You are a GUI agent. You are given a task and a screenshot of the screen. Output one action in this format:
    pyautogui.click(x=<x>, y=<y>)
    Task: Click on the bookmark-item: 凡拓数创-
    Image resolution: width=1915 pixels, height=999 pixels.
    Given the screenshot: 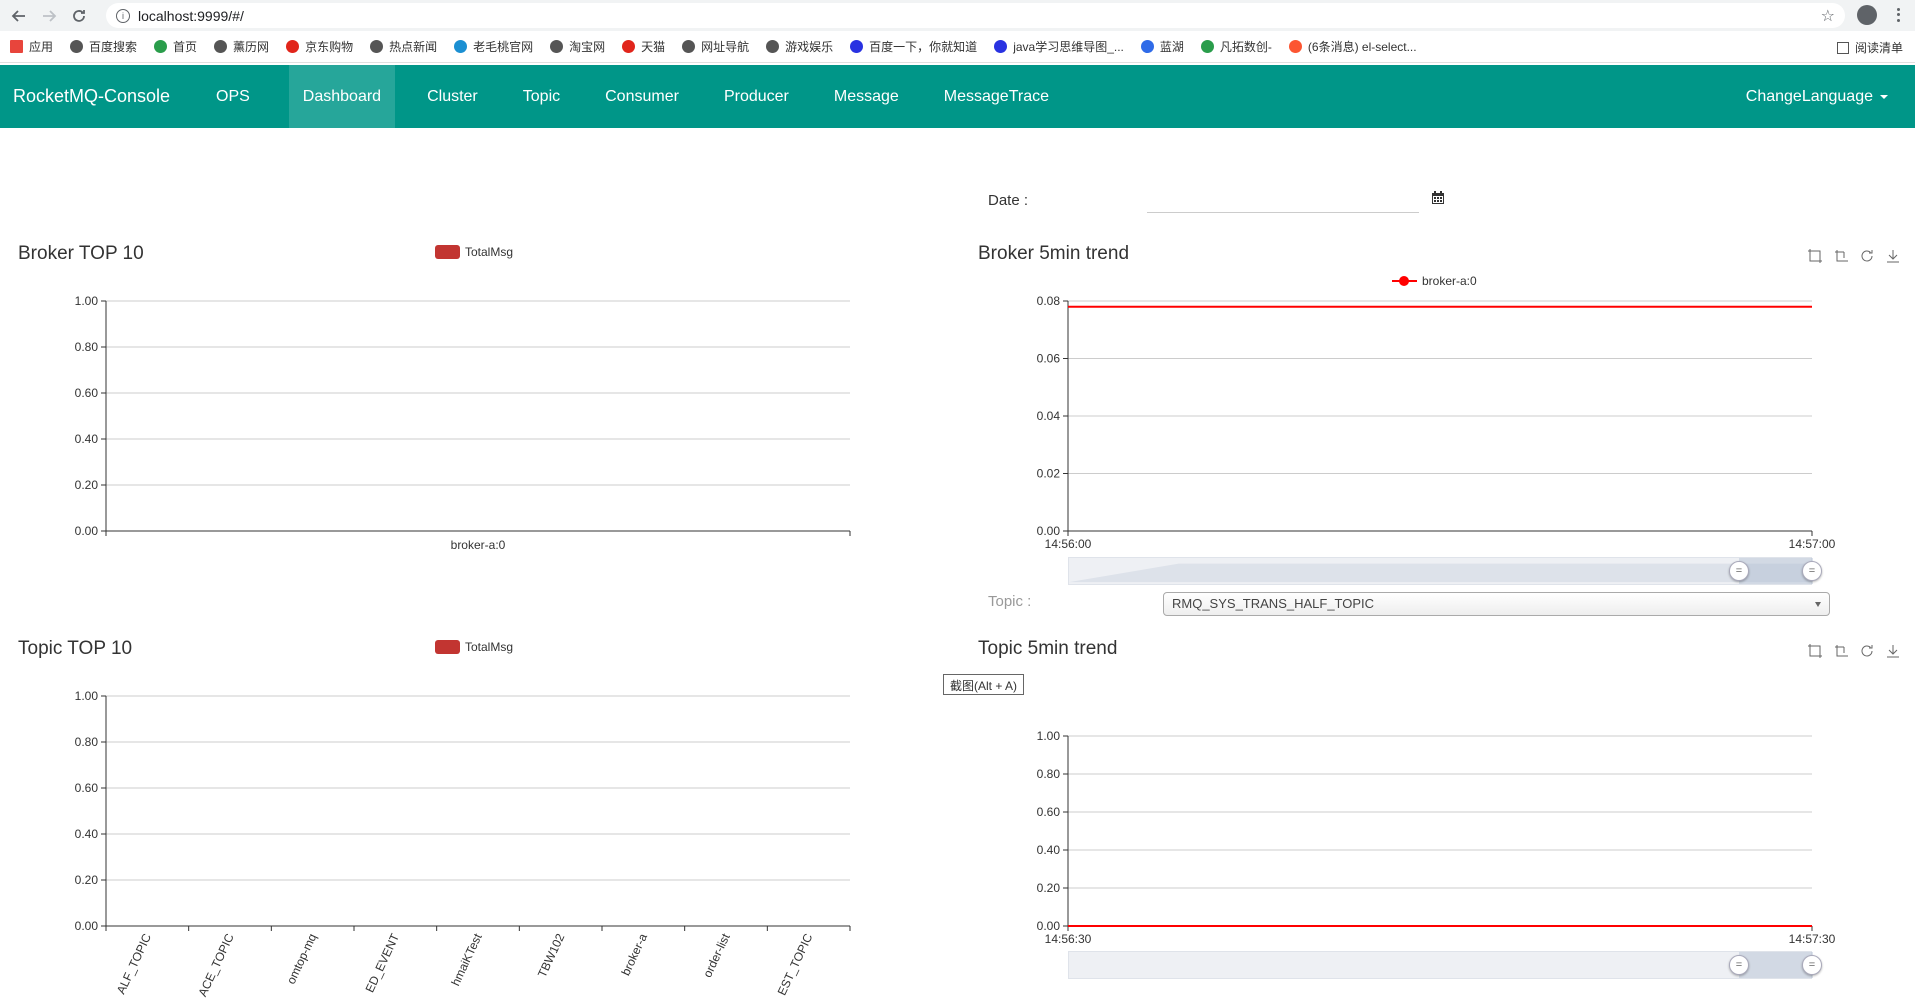 What is the action you would take?
    pyautogui.click(x=1236, y=46)
    